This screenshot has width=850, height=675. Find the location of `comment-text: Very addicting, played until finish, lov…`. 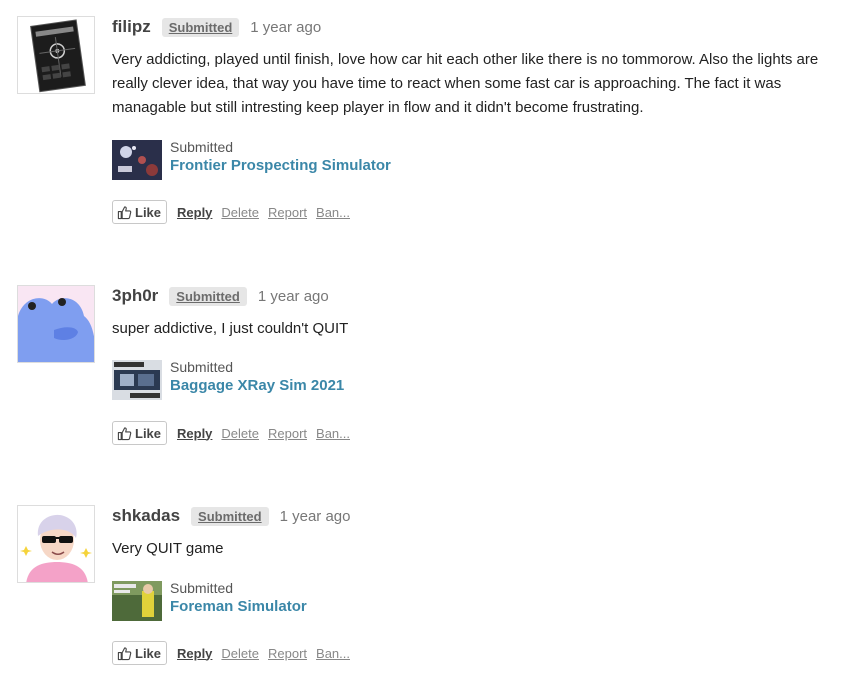

comment-text: Very addicting, played until finish, lov… is located at coordinates (465, 83).